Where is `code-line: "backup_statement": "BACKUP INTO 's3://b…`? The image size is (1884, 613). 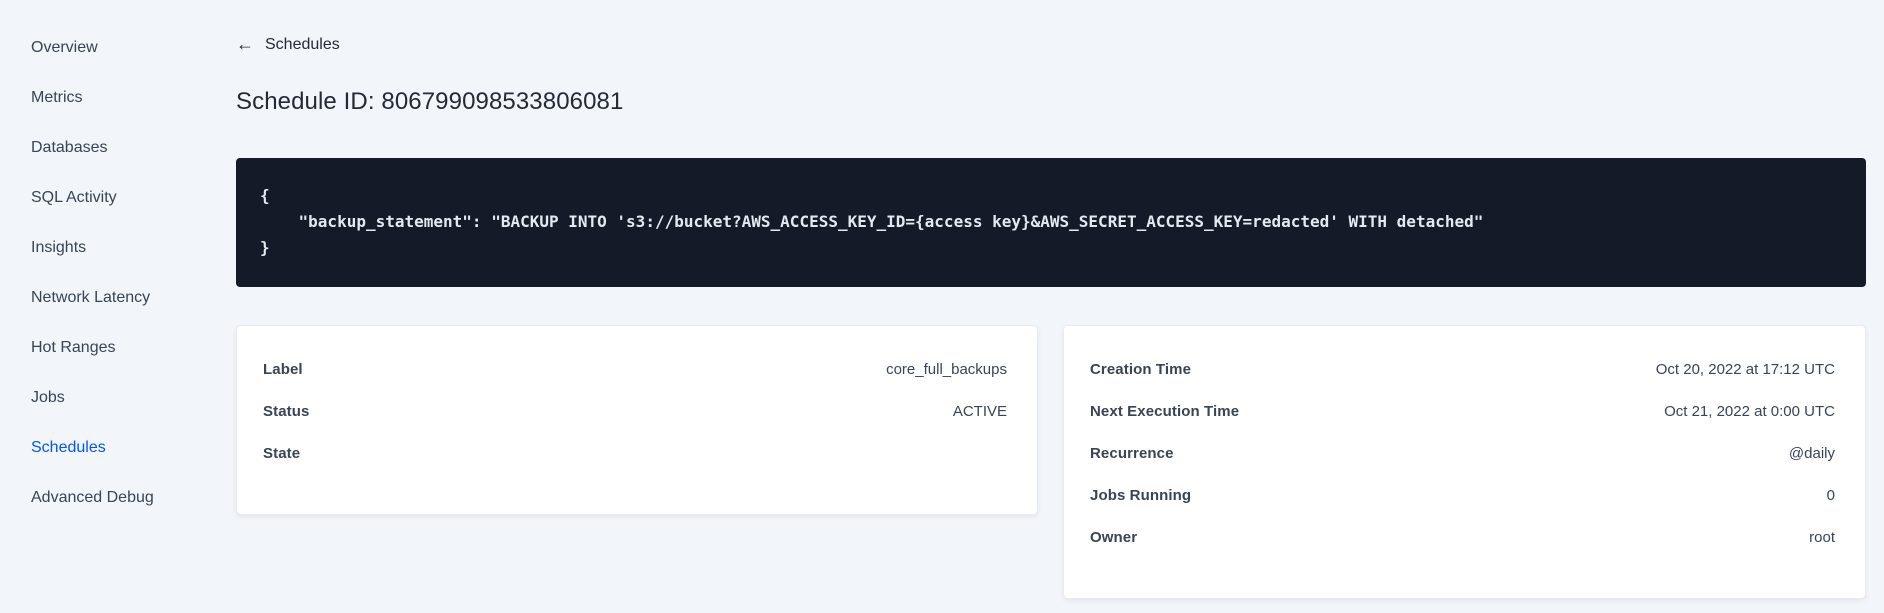 code-line: "backup_statement": "BACKUP INTO 's3://b… is located at coordinates (872, 221).